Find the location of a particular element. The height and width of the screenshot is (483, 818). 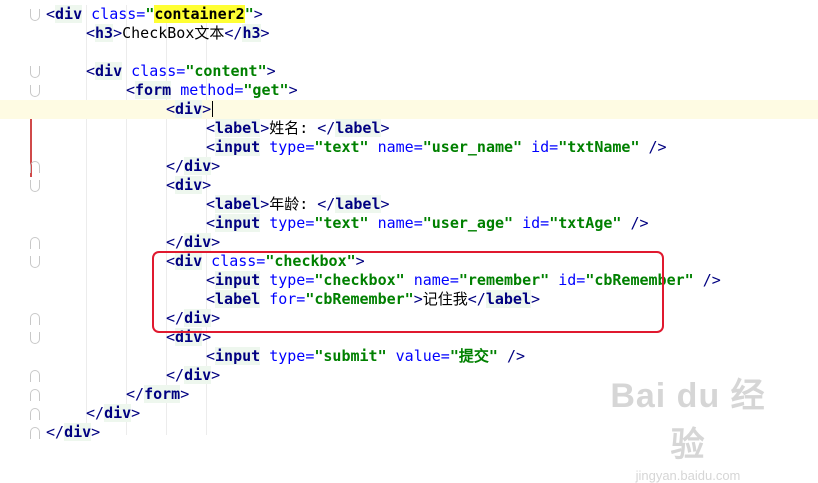

code-line-content: <div class="container2"> is located at coordinates (154, 14).